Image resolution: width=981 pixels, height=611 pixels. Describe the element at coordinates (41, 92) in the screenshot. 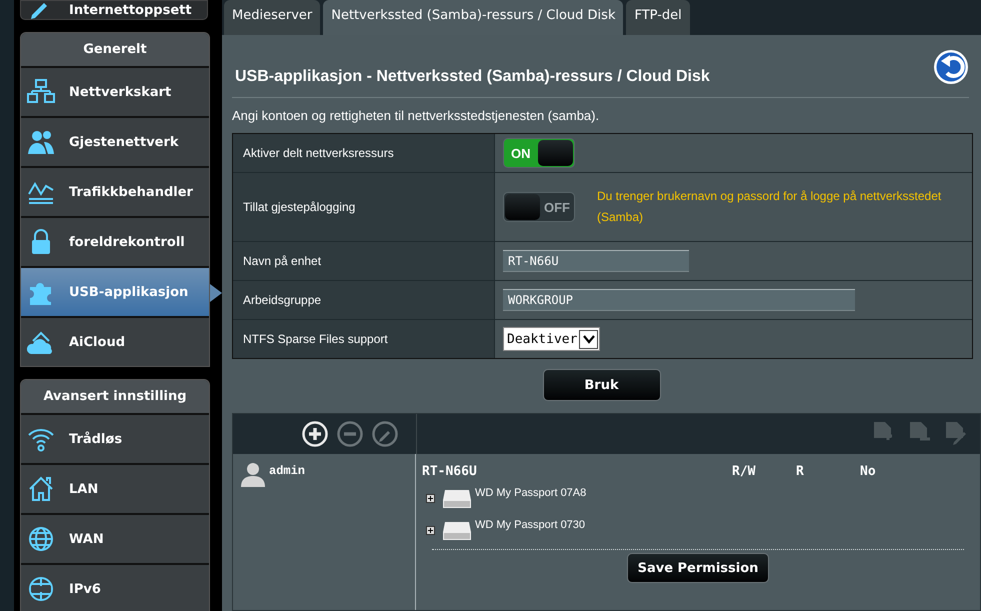

I see `network-icon` at that location.